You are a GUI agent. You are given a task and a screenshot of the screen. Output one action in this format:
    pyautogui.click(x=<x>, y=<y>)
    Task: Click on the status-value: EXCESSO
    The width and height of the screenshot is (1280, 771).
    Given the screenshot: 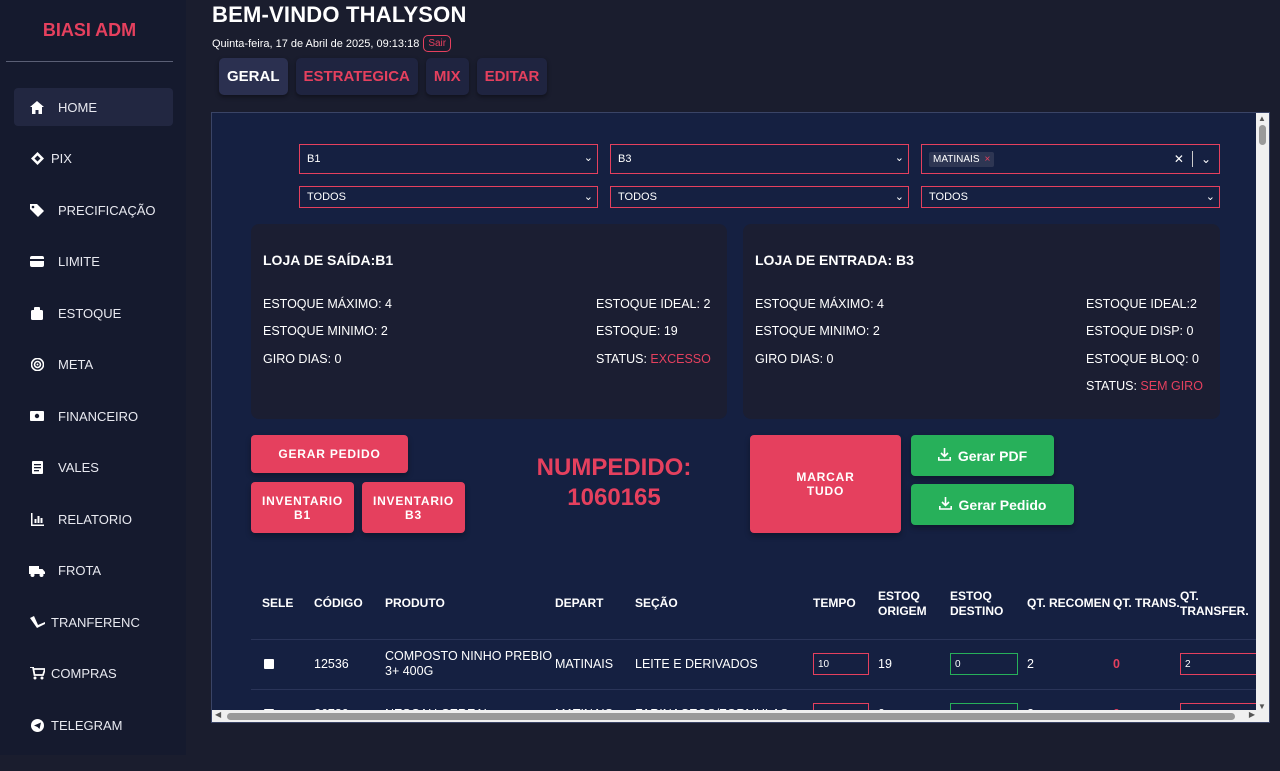 What is the action you would take?
    pyautogui.click(x=680, y=359)
    